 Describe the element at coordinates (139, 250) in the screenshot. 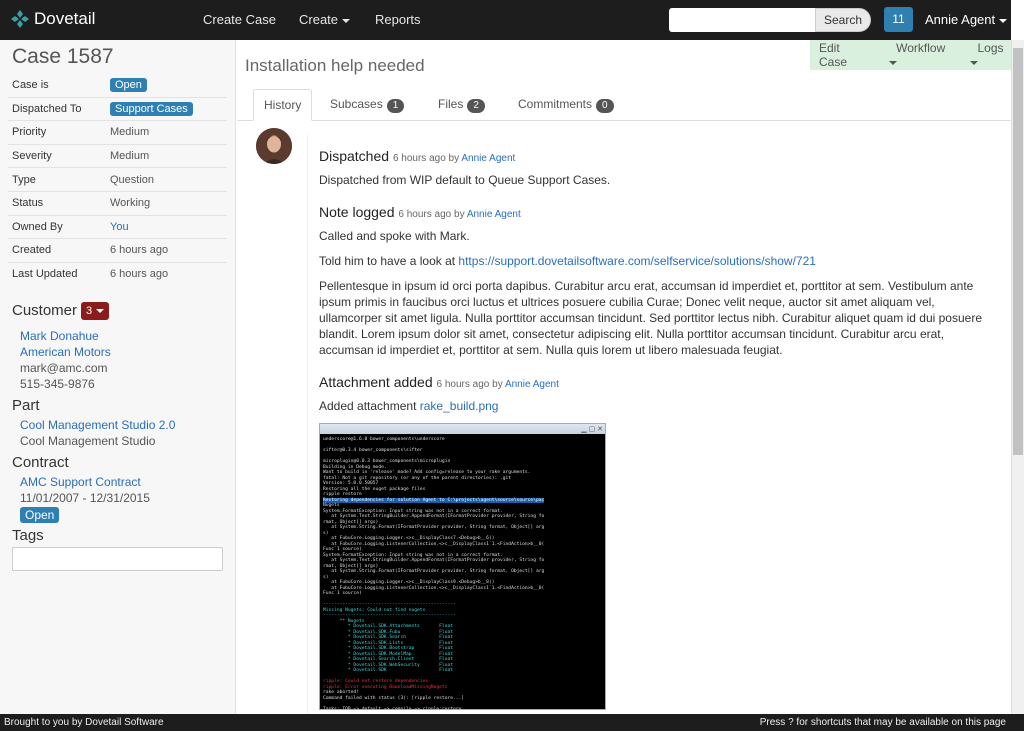

I see `prop-value: 6 hours ago` at that location.